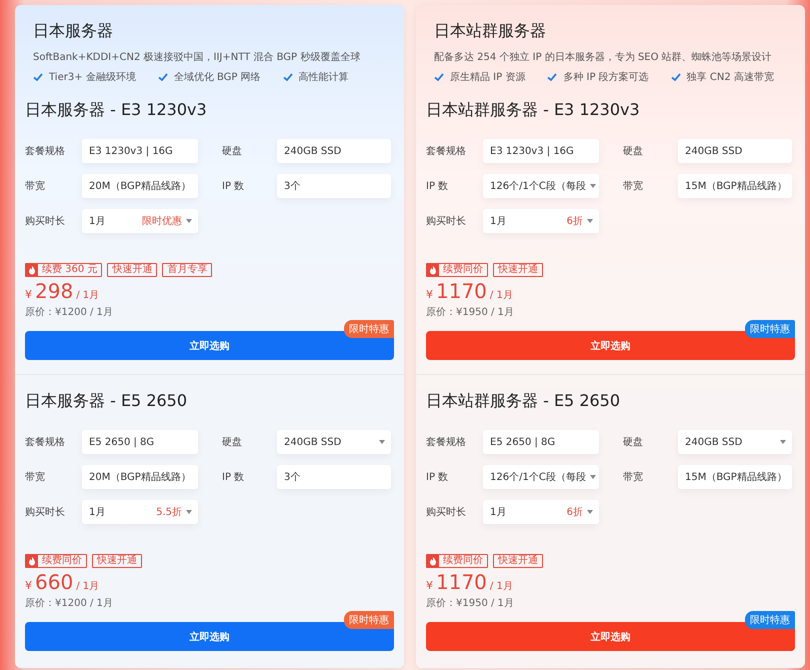 The width and height of the screenshot is (810, 670). What do you see at coordinates (730, 77) in the screenshot?
I see `feature-text: 独享 CN2 高速带宽` at bounding box center [730, 77].